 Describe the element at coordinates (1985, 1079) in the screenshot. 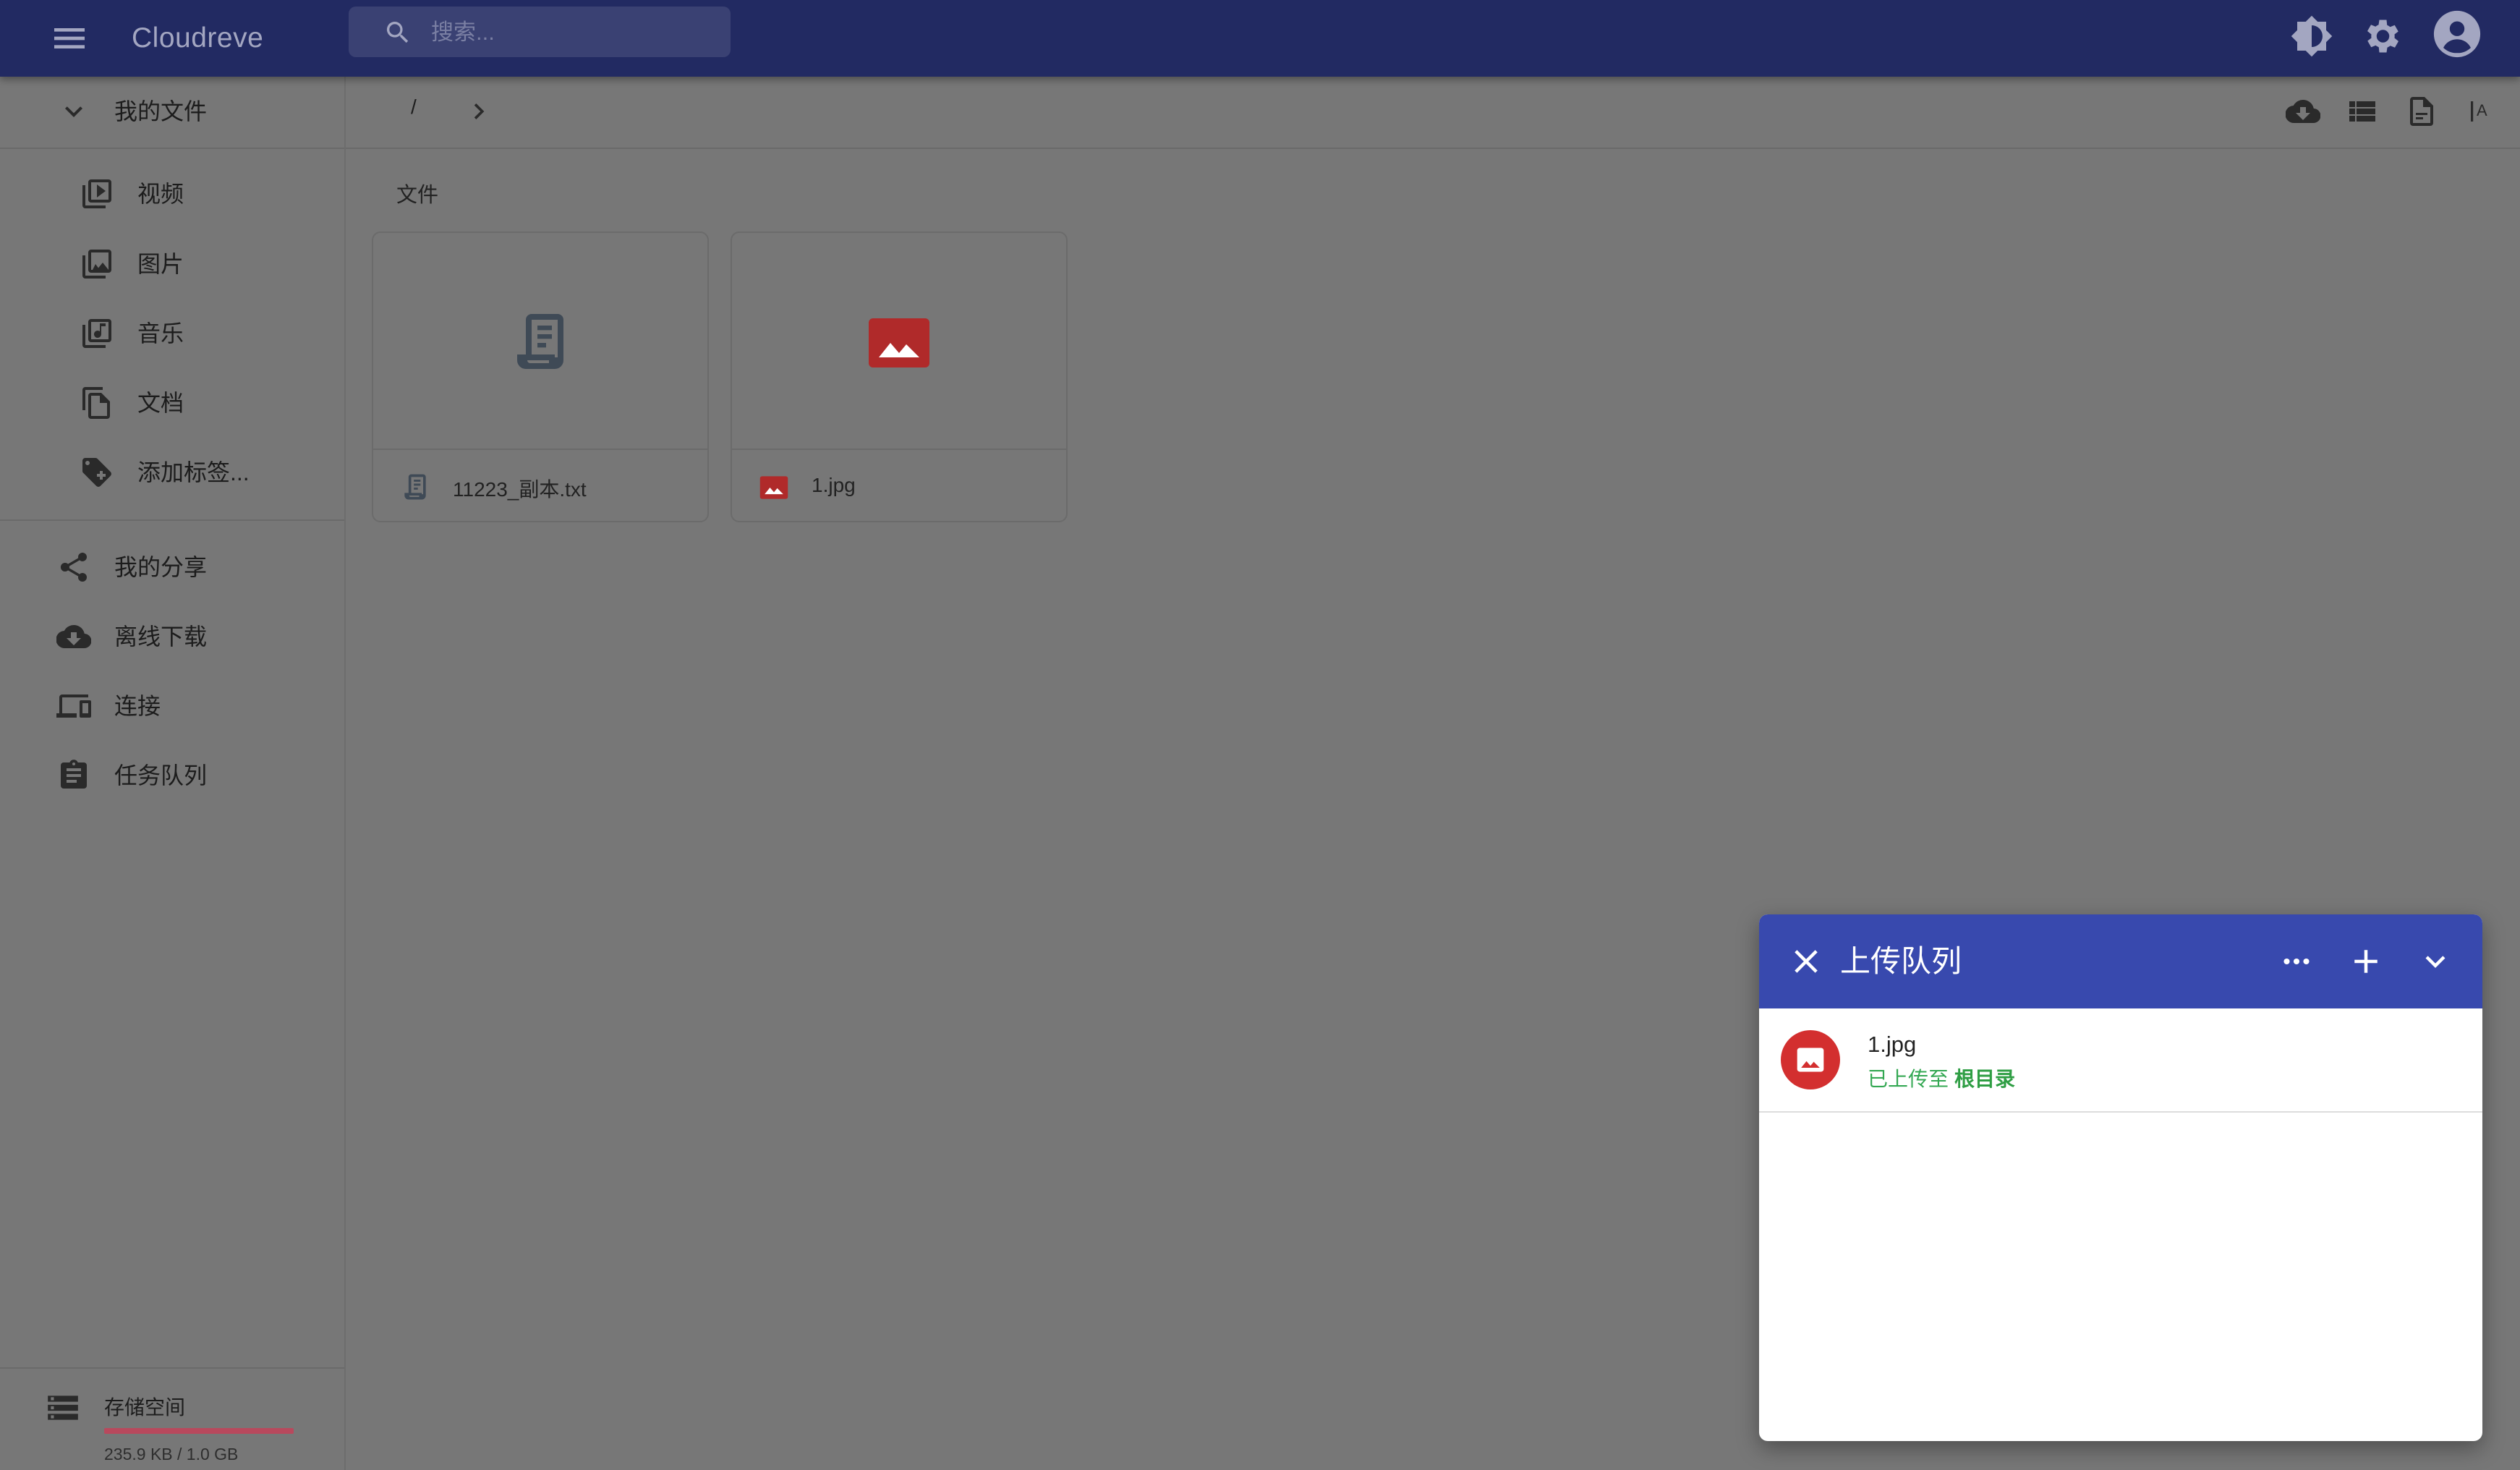

I see `upload-destination-link: 根目录` at that location.